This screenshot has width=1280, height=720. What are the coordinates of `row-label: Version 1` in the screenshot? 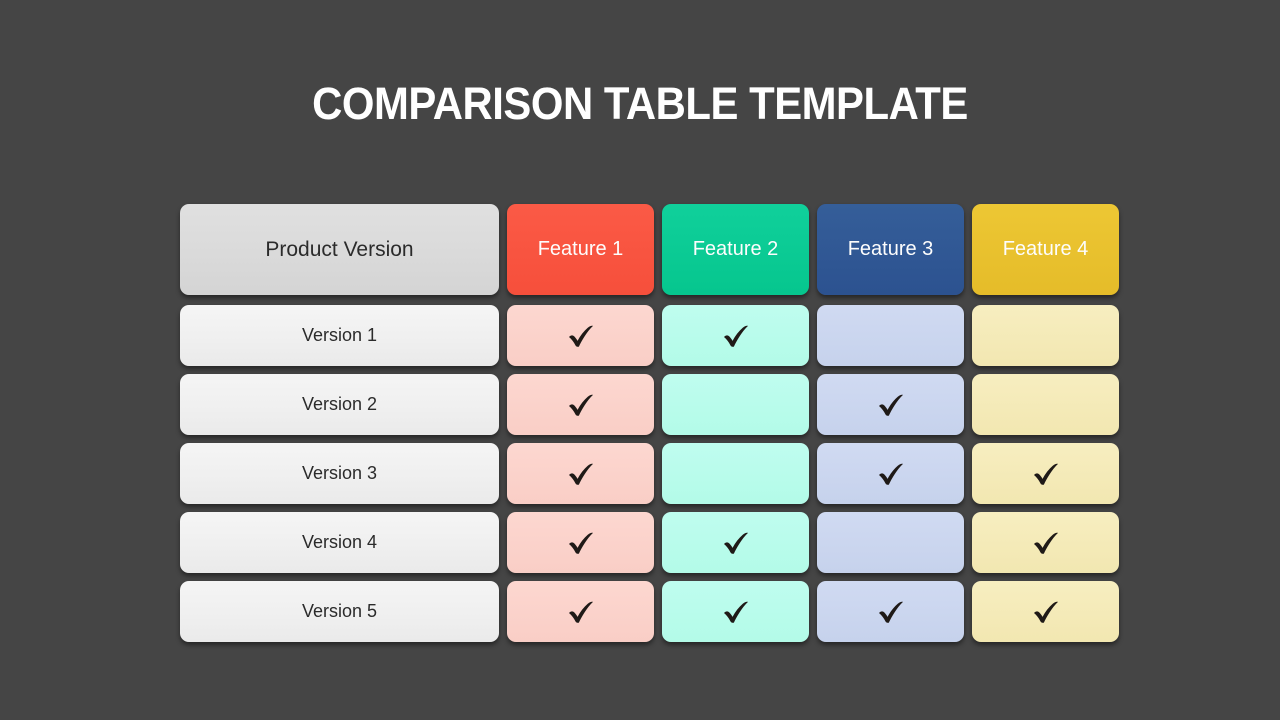 It's located at (339, 335).